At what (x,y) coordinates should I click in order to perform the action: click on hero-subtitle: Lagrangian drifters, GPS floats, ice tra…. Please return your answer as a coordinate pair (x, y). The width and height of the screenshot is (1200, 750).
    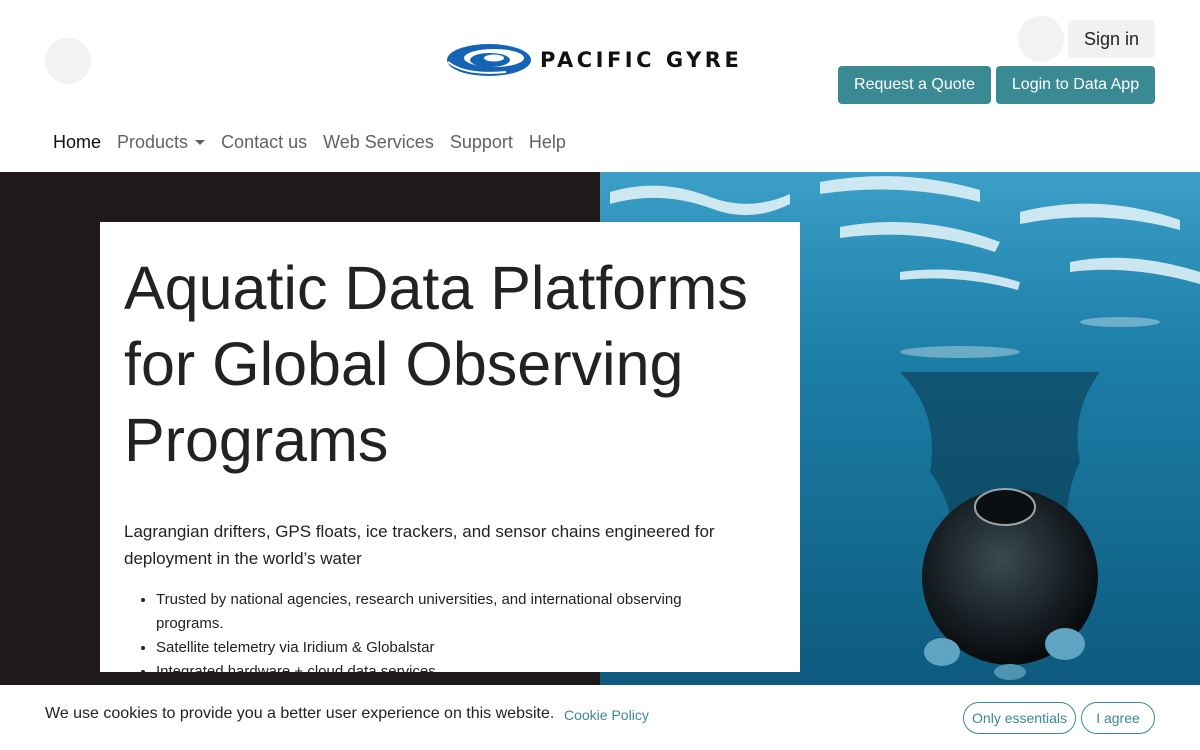
    Looking at the image, I should click on (419, 545).